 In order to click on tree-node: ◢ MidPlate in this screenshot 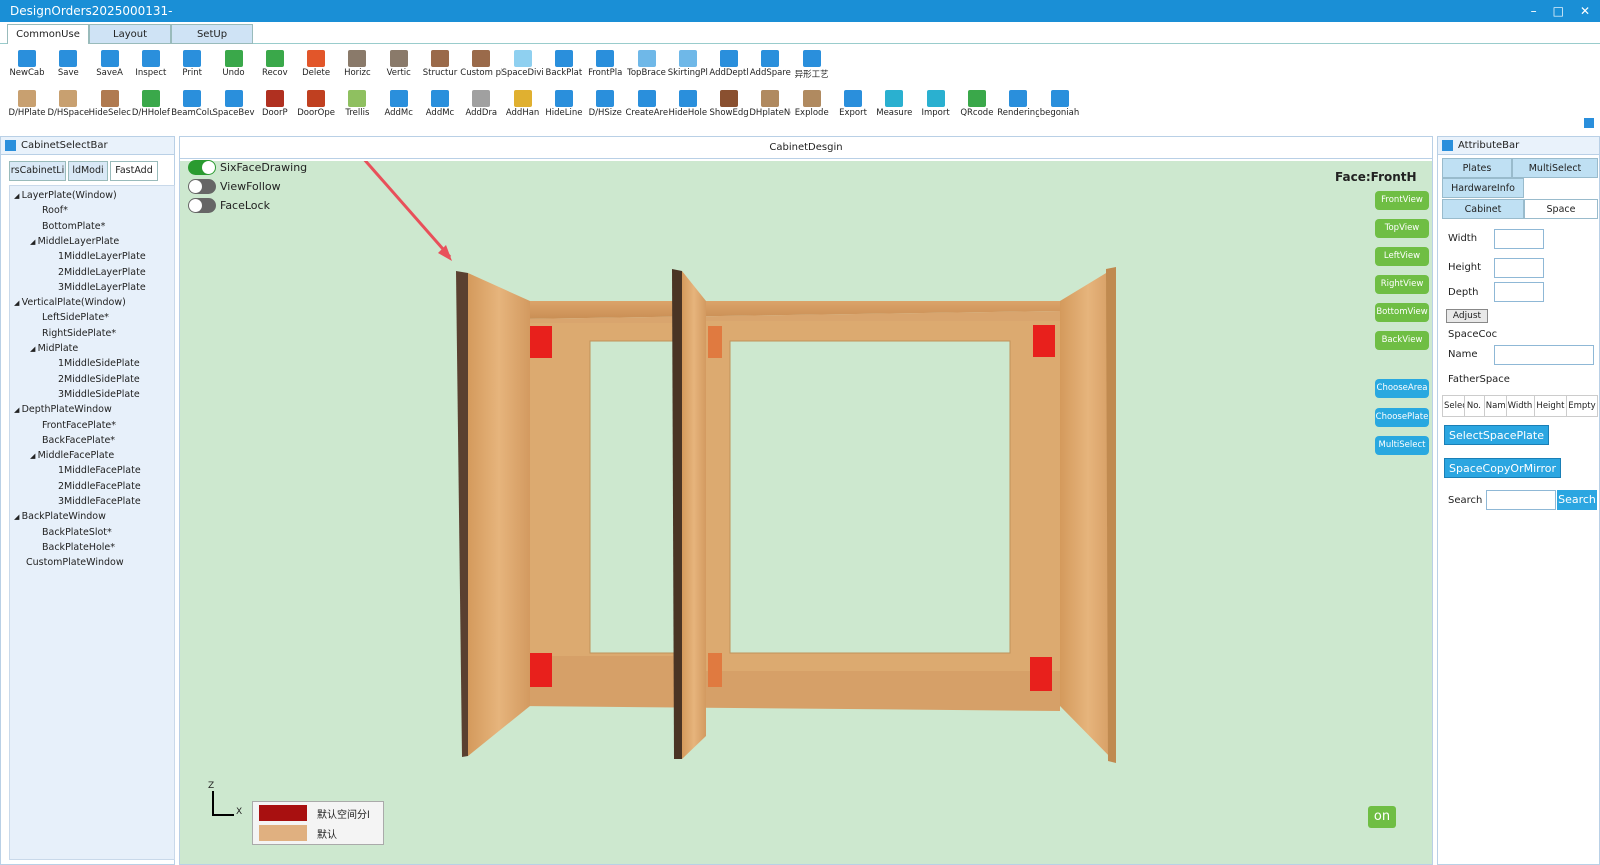, I will do `click(54, 348)`.